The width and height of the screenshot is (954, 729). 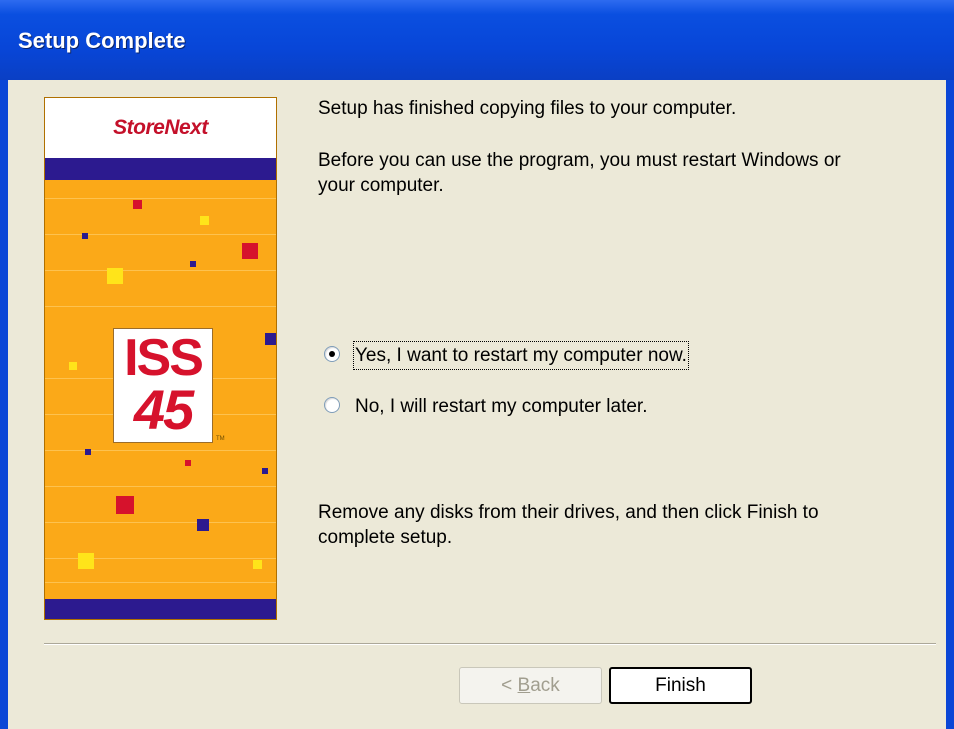 I want to click on finish-button: Finish, so click(x=680, y=685).